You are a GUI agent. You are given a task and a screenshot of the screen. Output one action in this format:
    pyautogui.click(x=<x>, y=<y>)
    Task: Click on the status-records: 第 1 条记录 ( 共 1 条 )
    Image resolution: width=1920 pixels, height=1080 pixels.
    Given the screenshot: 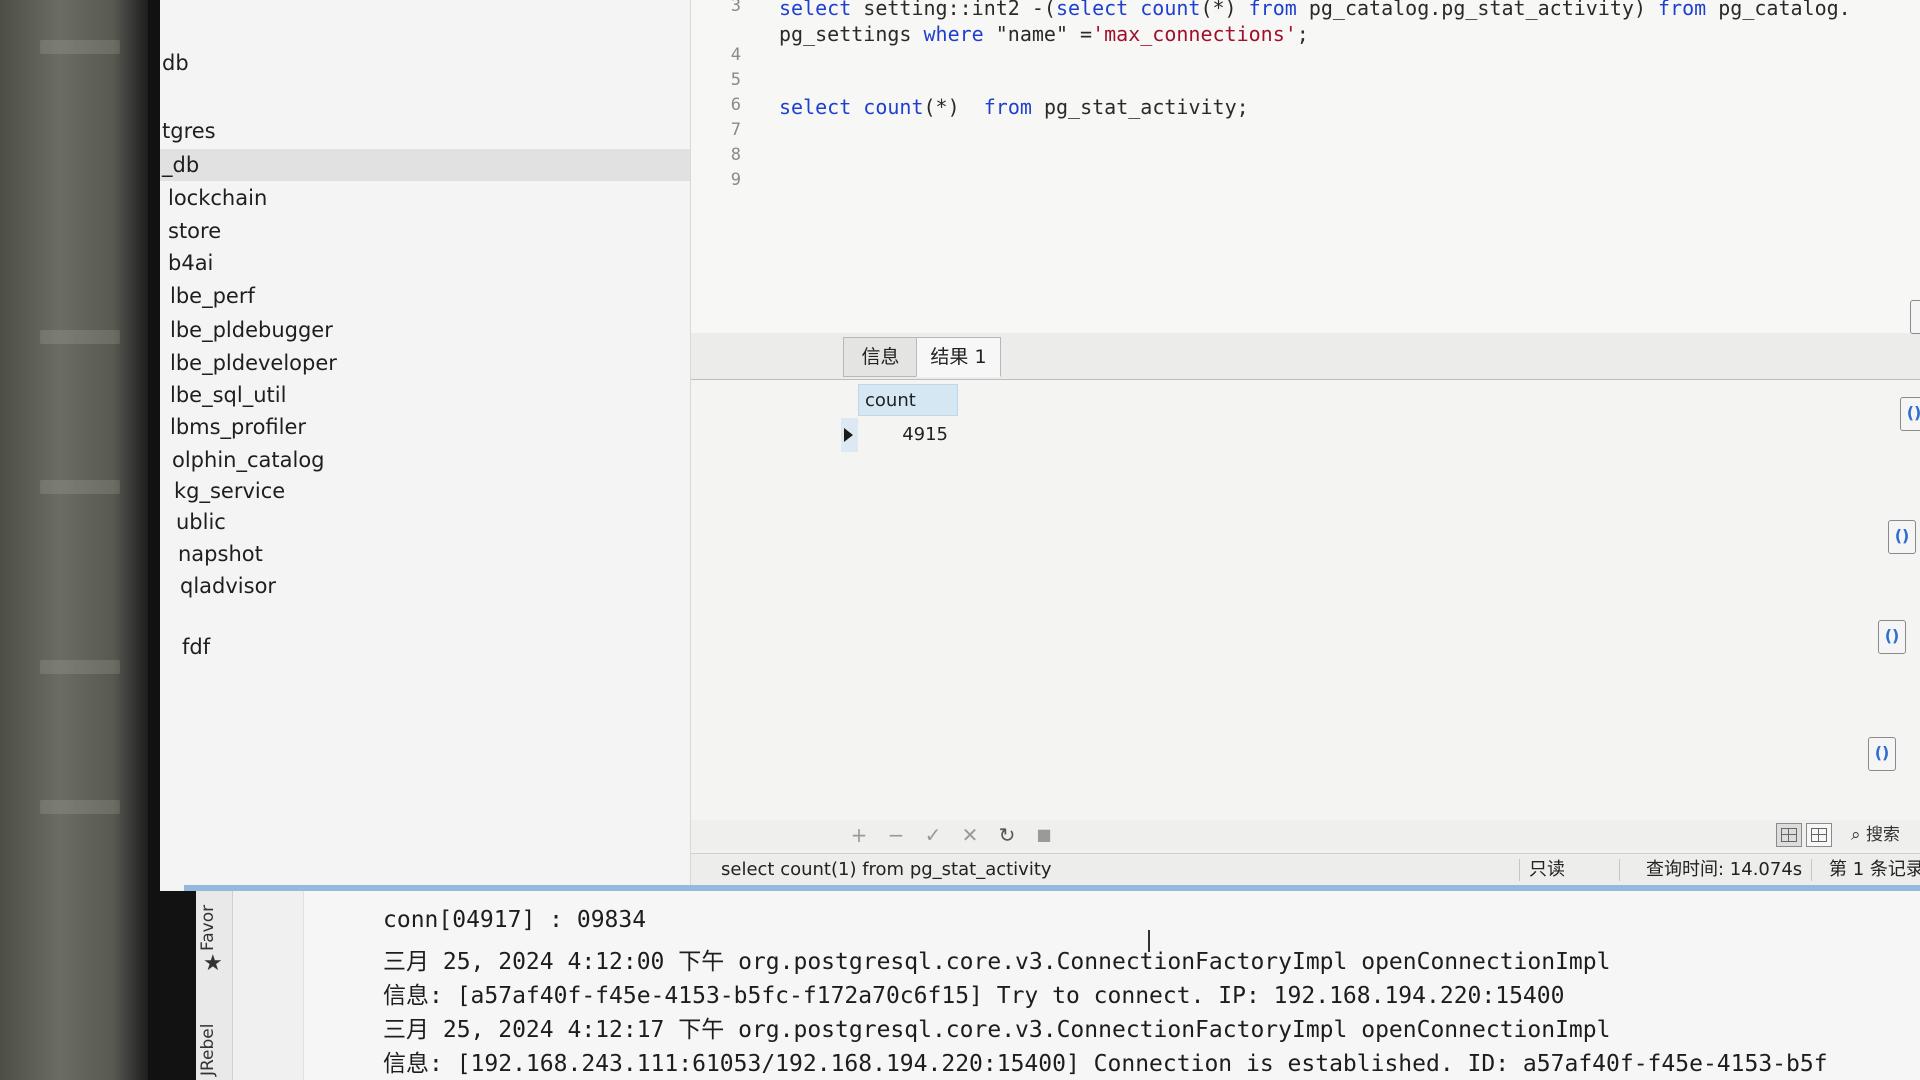 What is the action you would take?
    pyautogui.click(x=1874, y=869)
    